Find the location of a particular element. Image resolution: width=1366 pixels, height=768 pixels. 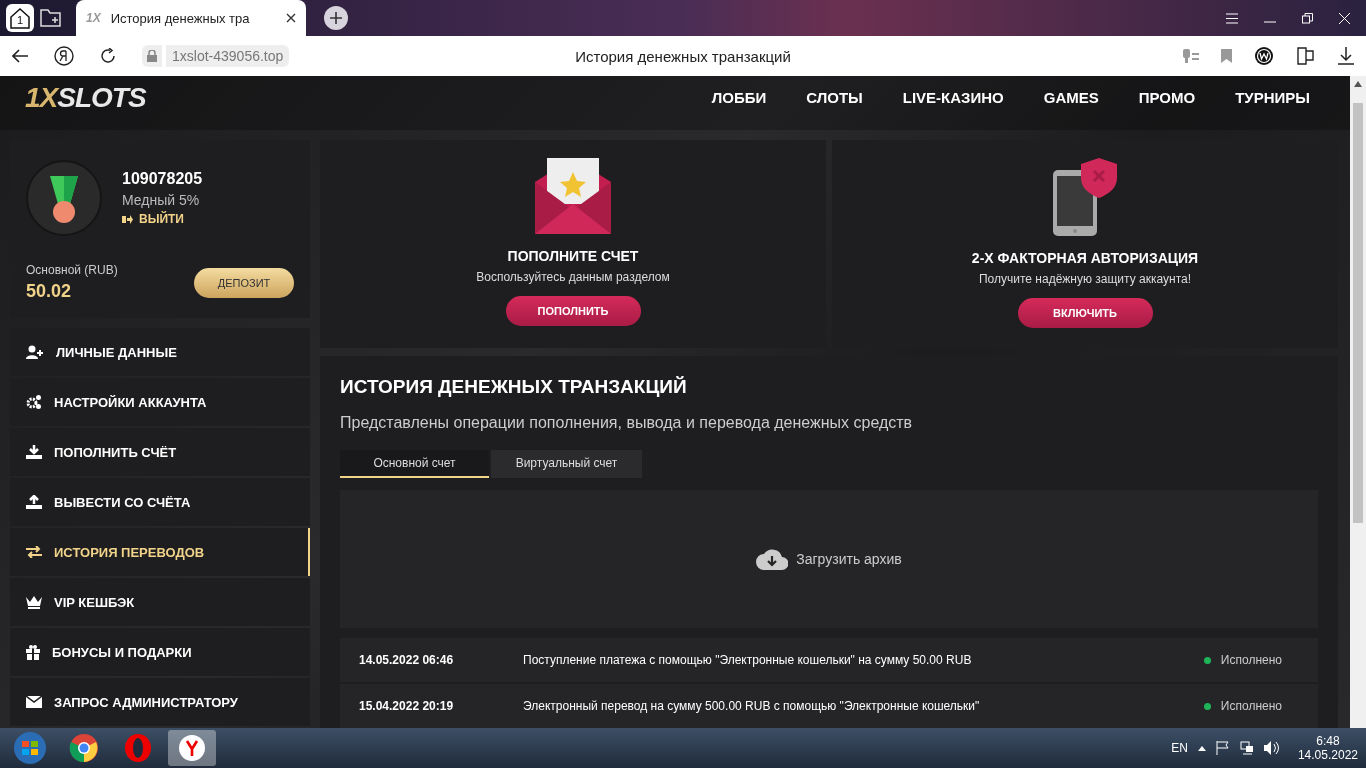

section-title: ИСТОРИЯ ДЕНЕЖНЫХ ТРАНЗАКЦИЙ is located at coordinates (514, 387).